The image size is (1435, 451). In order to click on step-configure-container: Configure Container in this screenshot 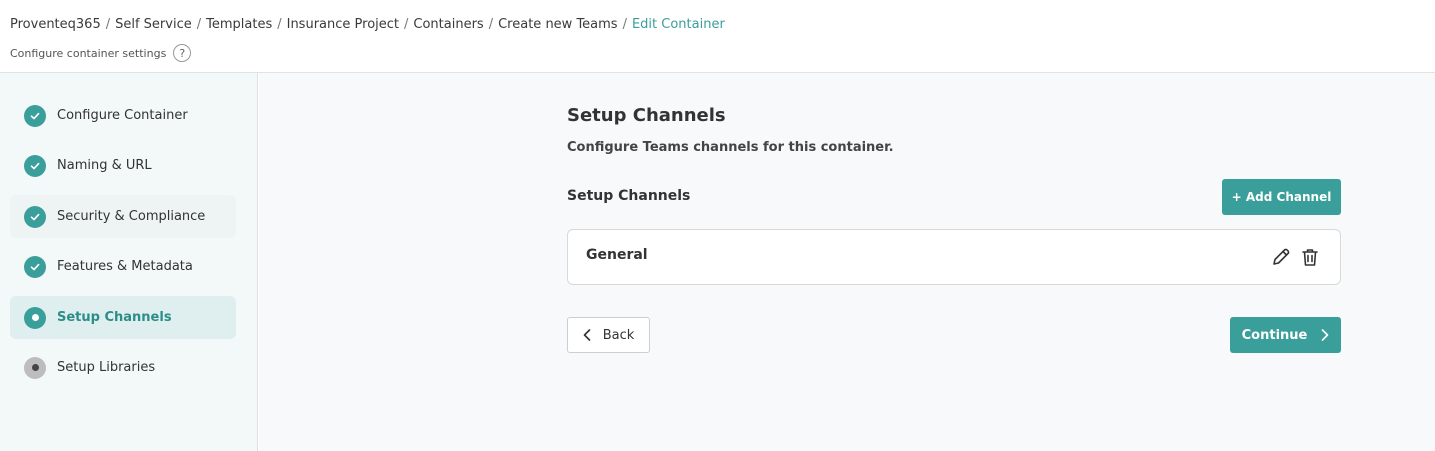, I will do `click(123, 115)`.